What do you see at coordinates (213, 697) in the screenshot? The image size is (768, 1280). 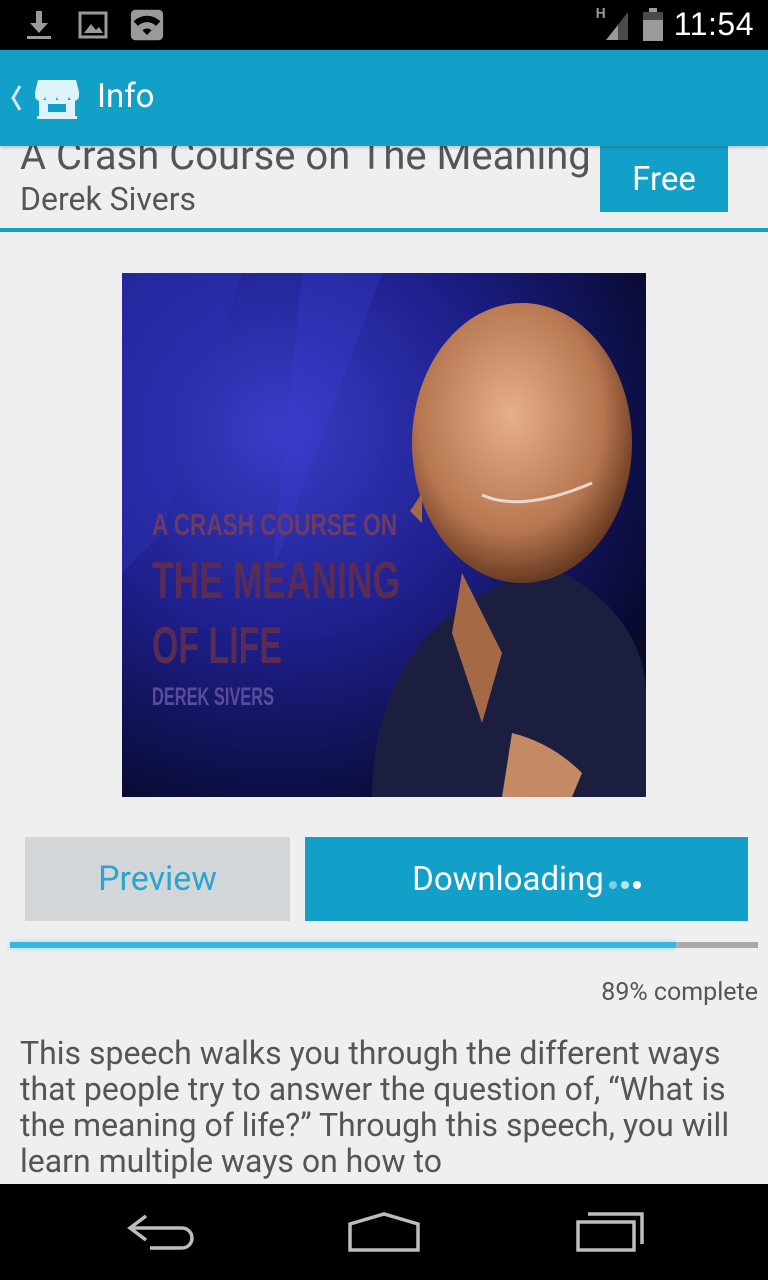 I see `cover-author: DEREK SIVERS` at bounding box center [213, 697].